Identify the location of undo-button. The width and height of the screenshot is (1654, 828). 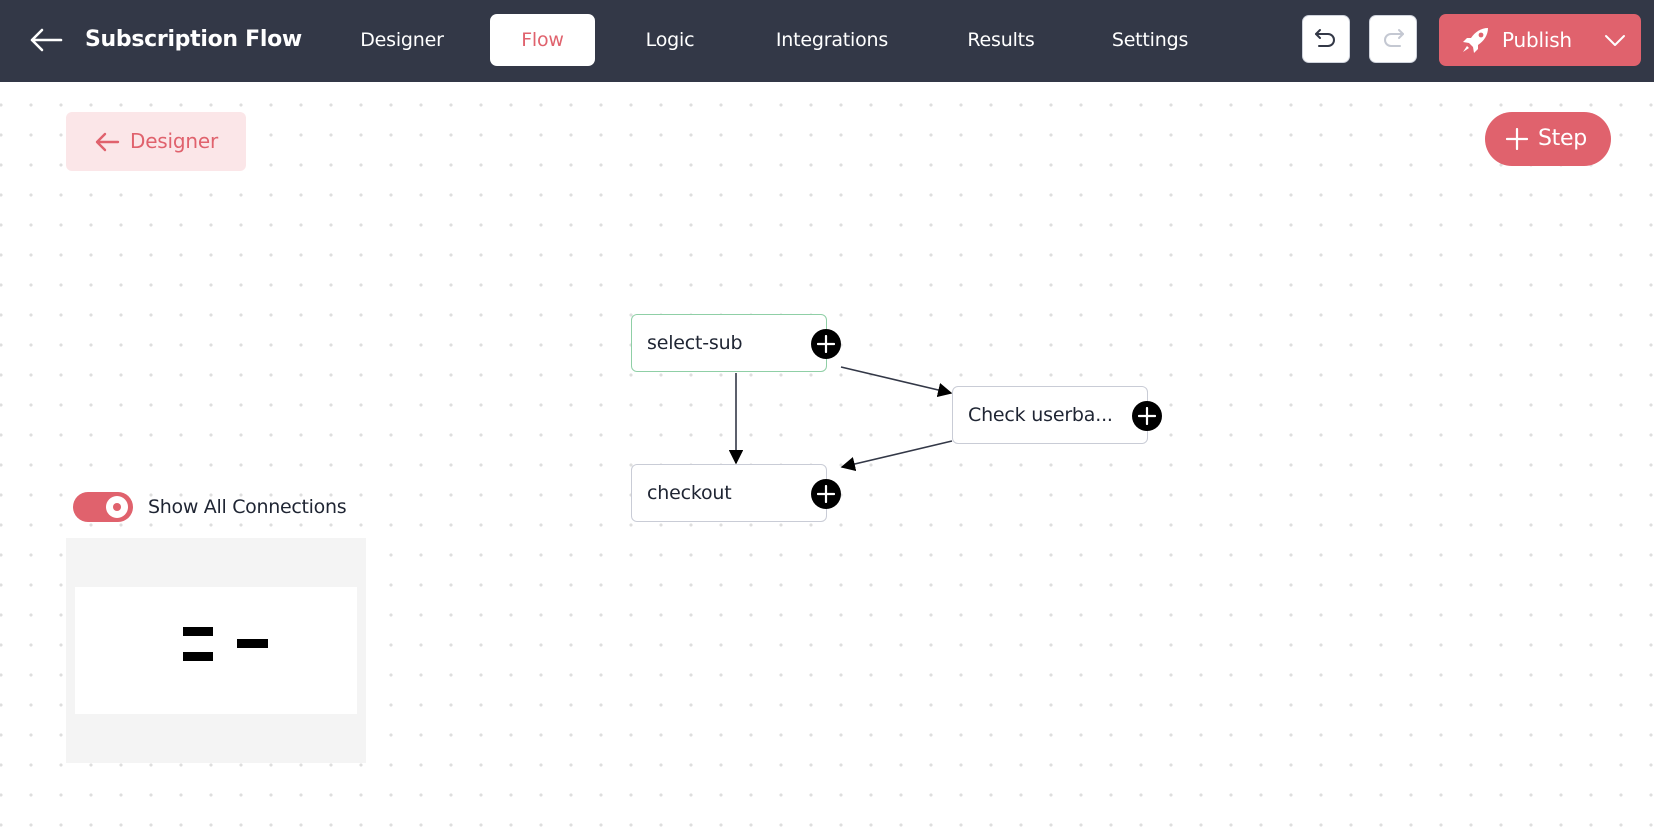
(1326, 39).